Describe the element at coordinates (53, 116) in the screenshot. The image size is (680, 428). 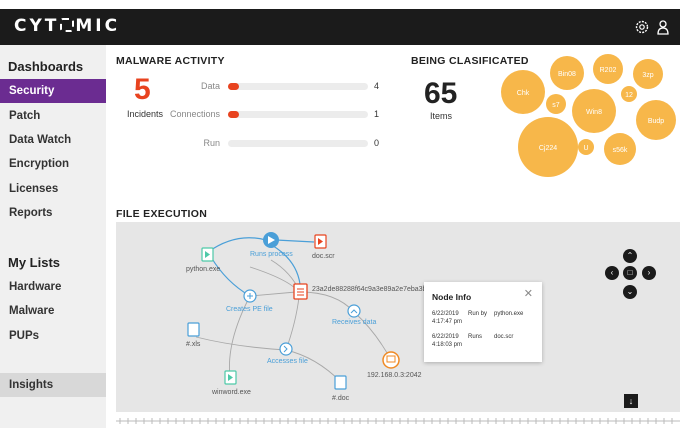
I see `sidebar-item-patch: Patch` at that location.